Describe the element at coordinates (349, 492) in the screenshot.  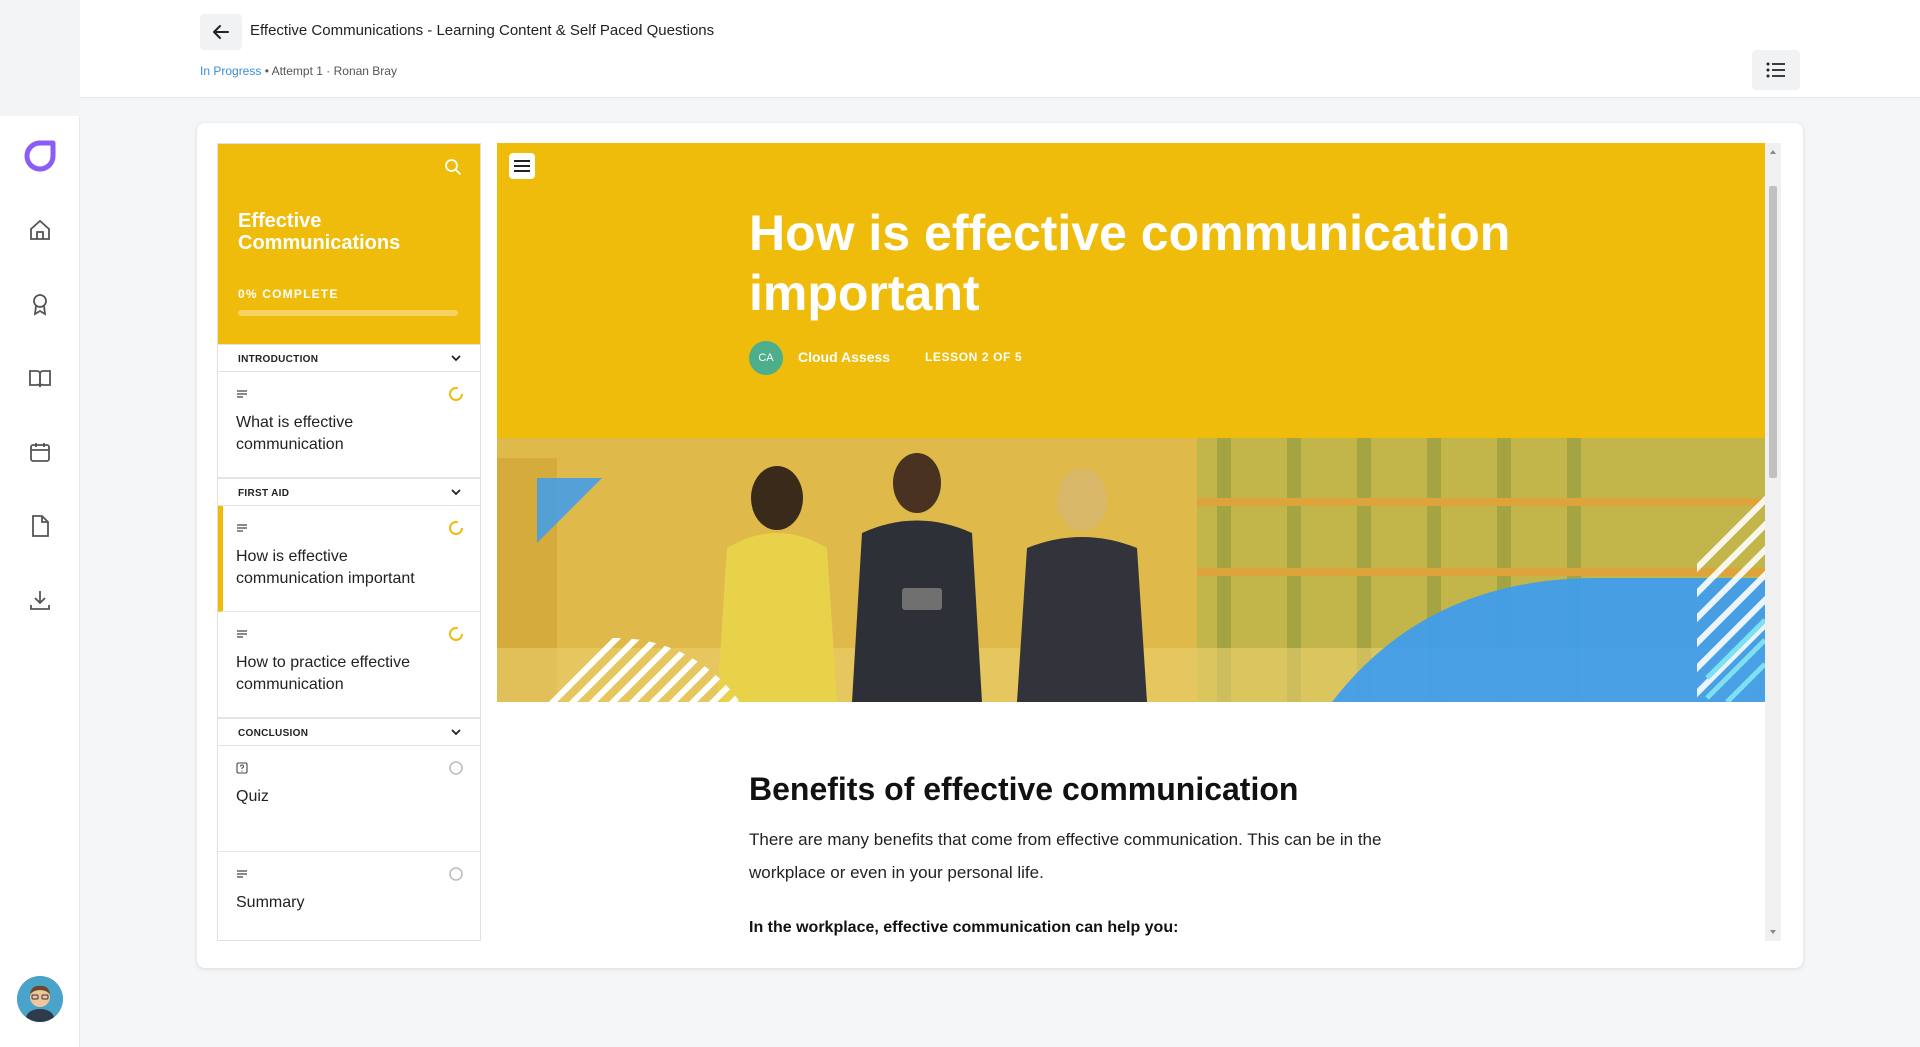
I see `section-first-aid: FIRST AID` at that location.